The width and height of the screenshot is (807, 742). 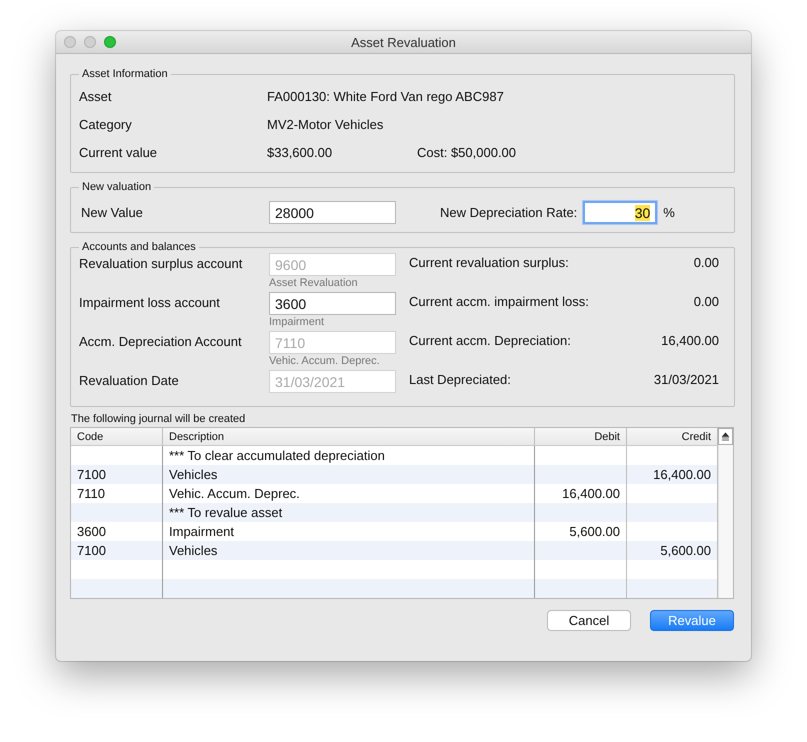 What do you see at coordinates (509, 212) in the screenshot?
I see `field-label: New Depreciation Rate:` at bounding box center [509, 212].